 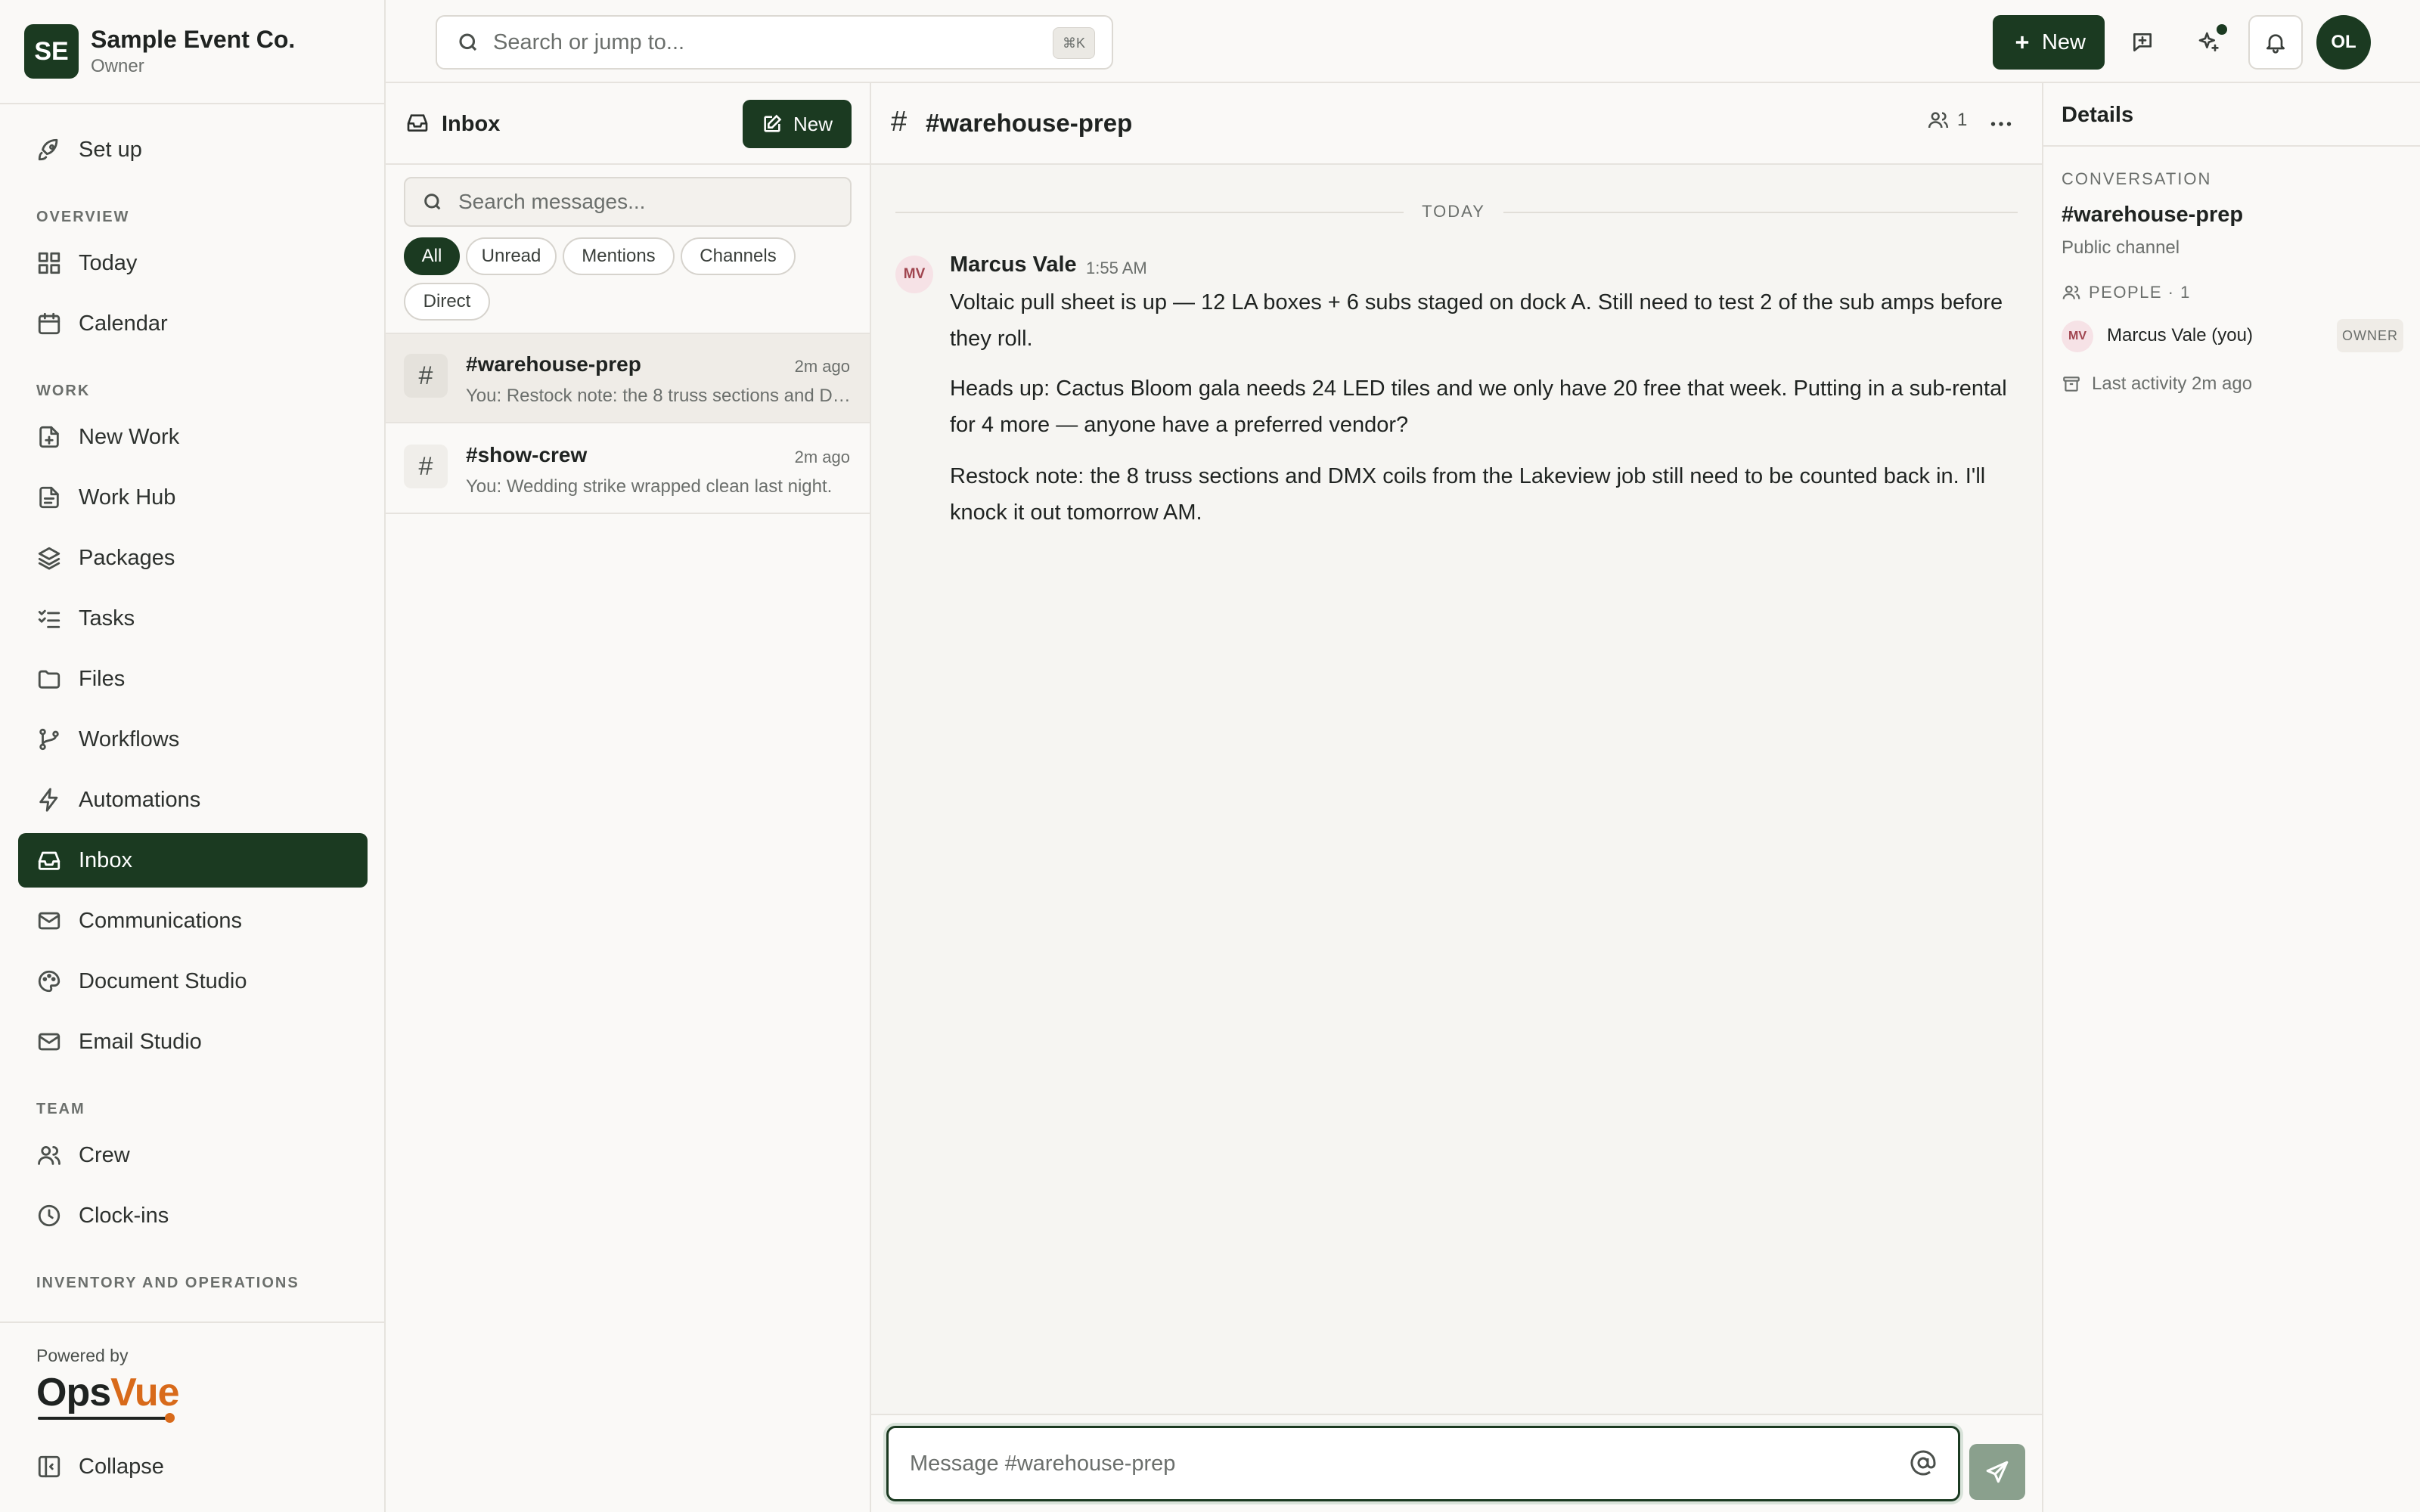 What do you see at coordinates (2153, 215) in the screenshot?
I see `conversation-name: #warehouse-prep` at bounding box center [2153, 215].